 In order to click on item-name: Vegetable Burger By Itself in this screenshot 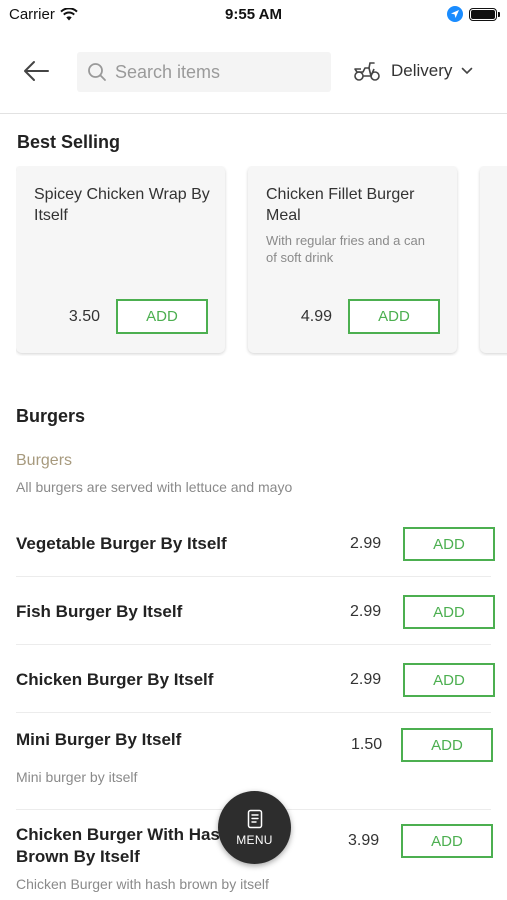, I will do `click(121, 543)`.